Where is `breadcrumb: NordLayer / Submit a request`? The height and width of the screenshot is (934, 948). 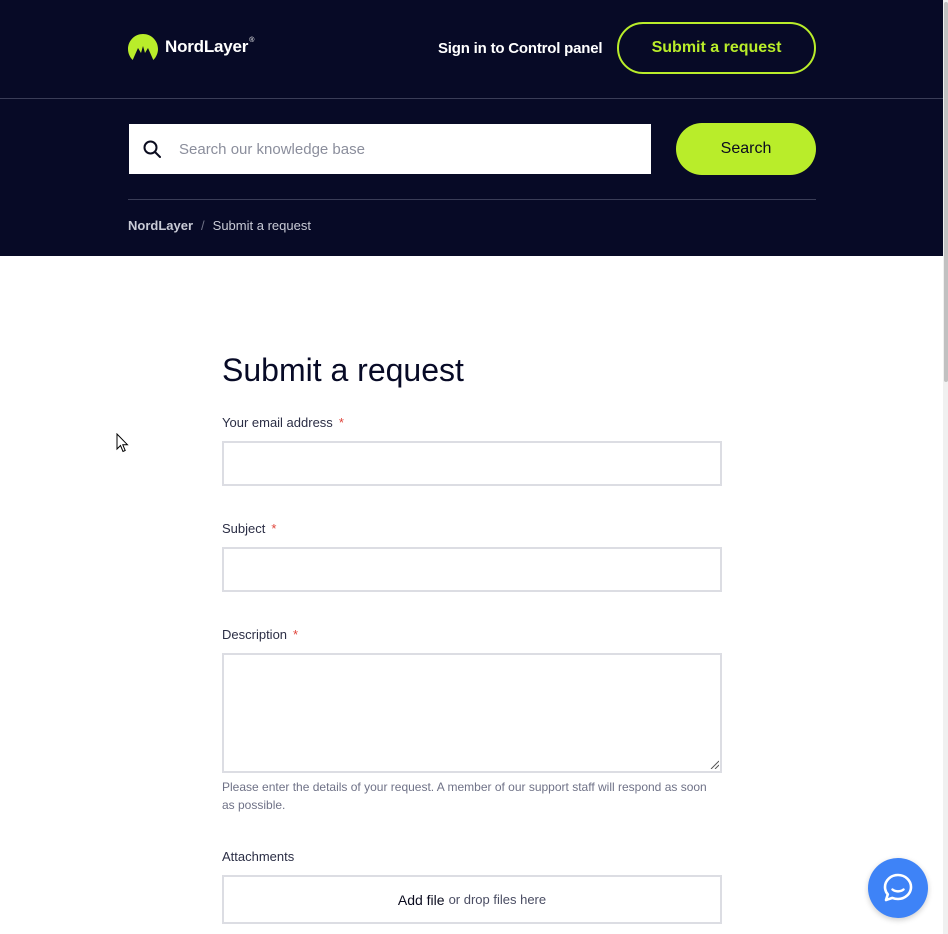 breadcrumb: NordLayer / Submit a request is located at coordinates (219, 225).